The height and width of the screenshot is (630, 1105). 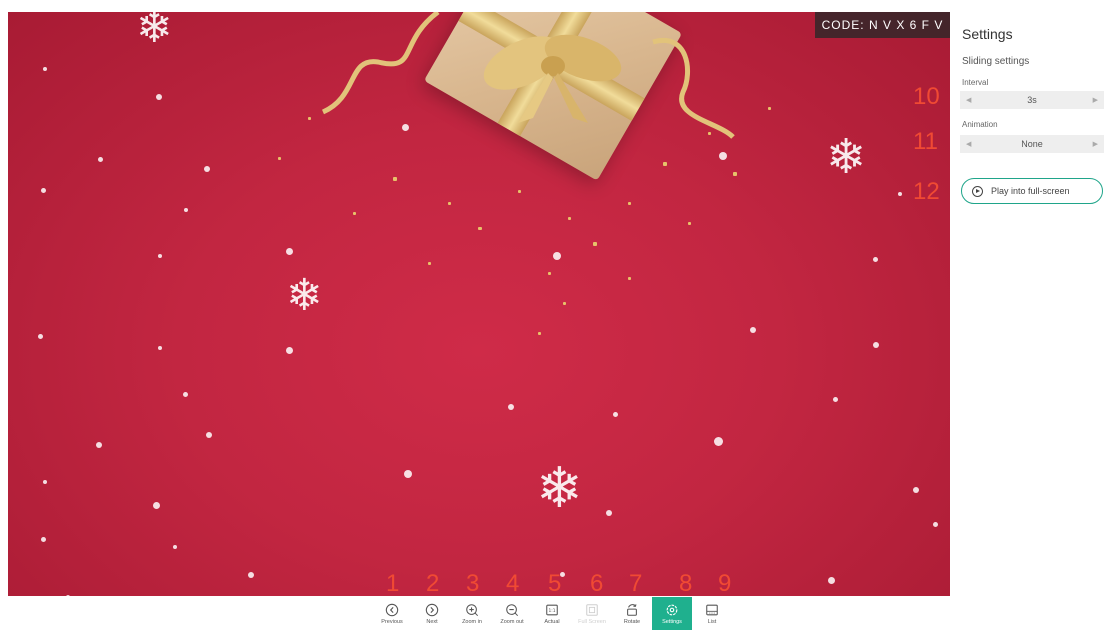 I want to click on callout-number: 4, so click(x=513, y=583).